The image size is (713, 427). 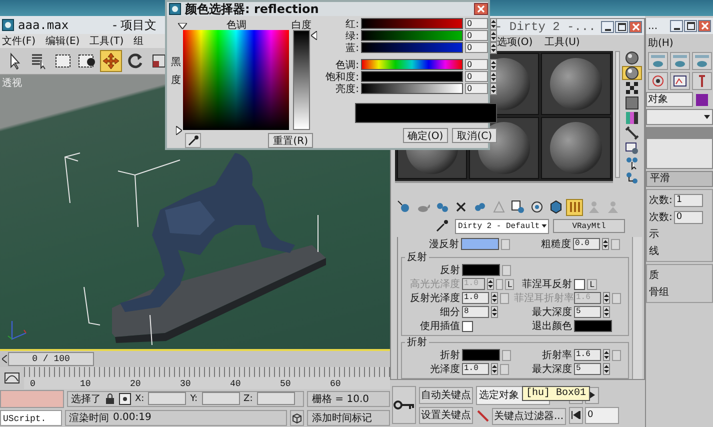 What do you see at coordinates (543, 298) in the screenshot?
I see `parameter-label: 菲涅耳折射率` at bounding box center [543, 298].